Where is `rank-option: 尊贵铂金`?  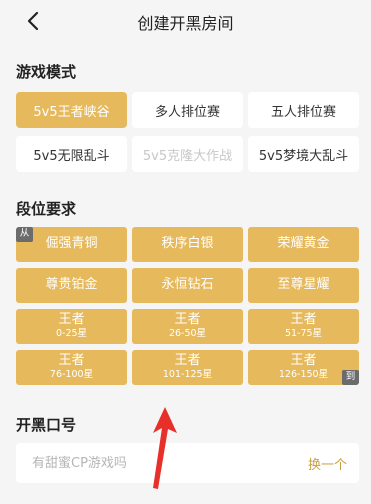
rank-option: 尊贵铂金 is located at coordinates (71, 285).